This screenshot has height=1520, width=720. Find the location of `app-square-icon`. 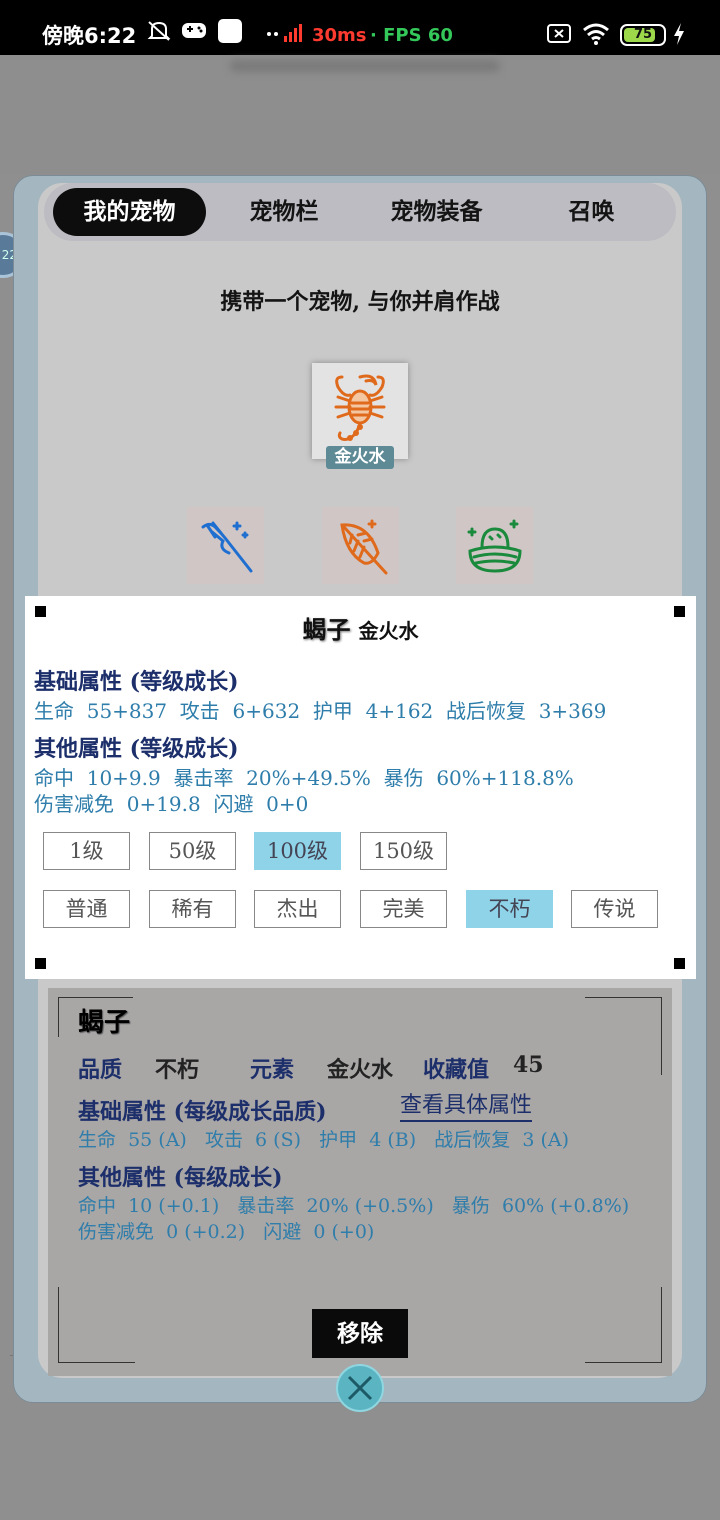

app-square-icon is located at coordinates (230, 33).